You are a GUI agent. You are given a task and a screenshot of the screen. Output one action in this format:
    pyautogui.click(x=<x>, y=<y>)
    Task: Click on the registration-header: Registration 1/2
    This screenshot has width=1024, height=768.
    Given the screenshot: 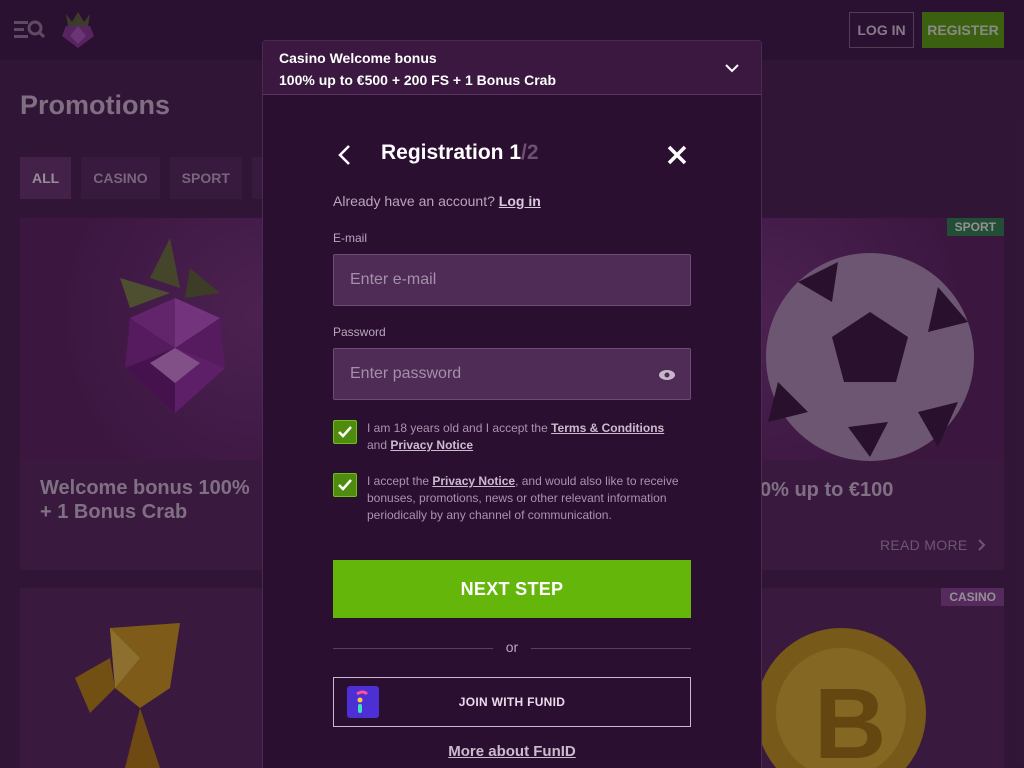 What is the action you would take?
    pyautogui.click(x=512, y=154)
    